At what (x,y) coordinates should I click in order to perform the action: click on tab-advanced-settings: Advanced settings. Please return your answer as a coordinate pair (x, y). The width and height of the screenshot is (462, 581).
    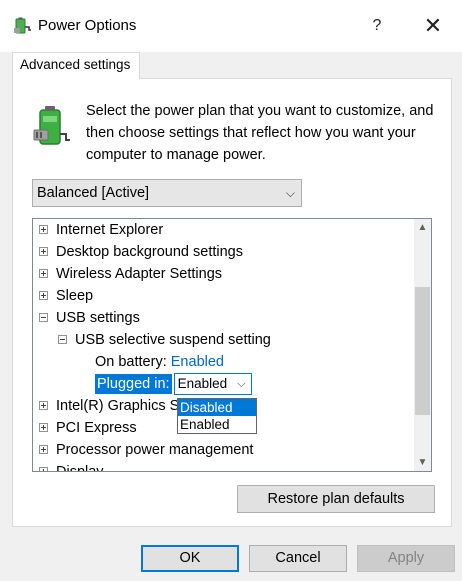
    Looking at the image, I should click on (76, 65).